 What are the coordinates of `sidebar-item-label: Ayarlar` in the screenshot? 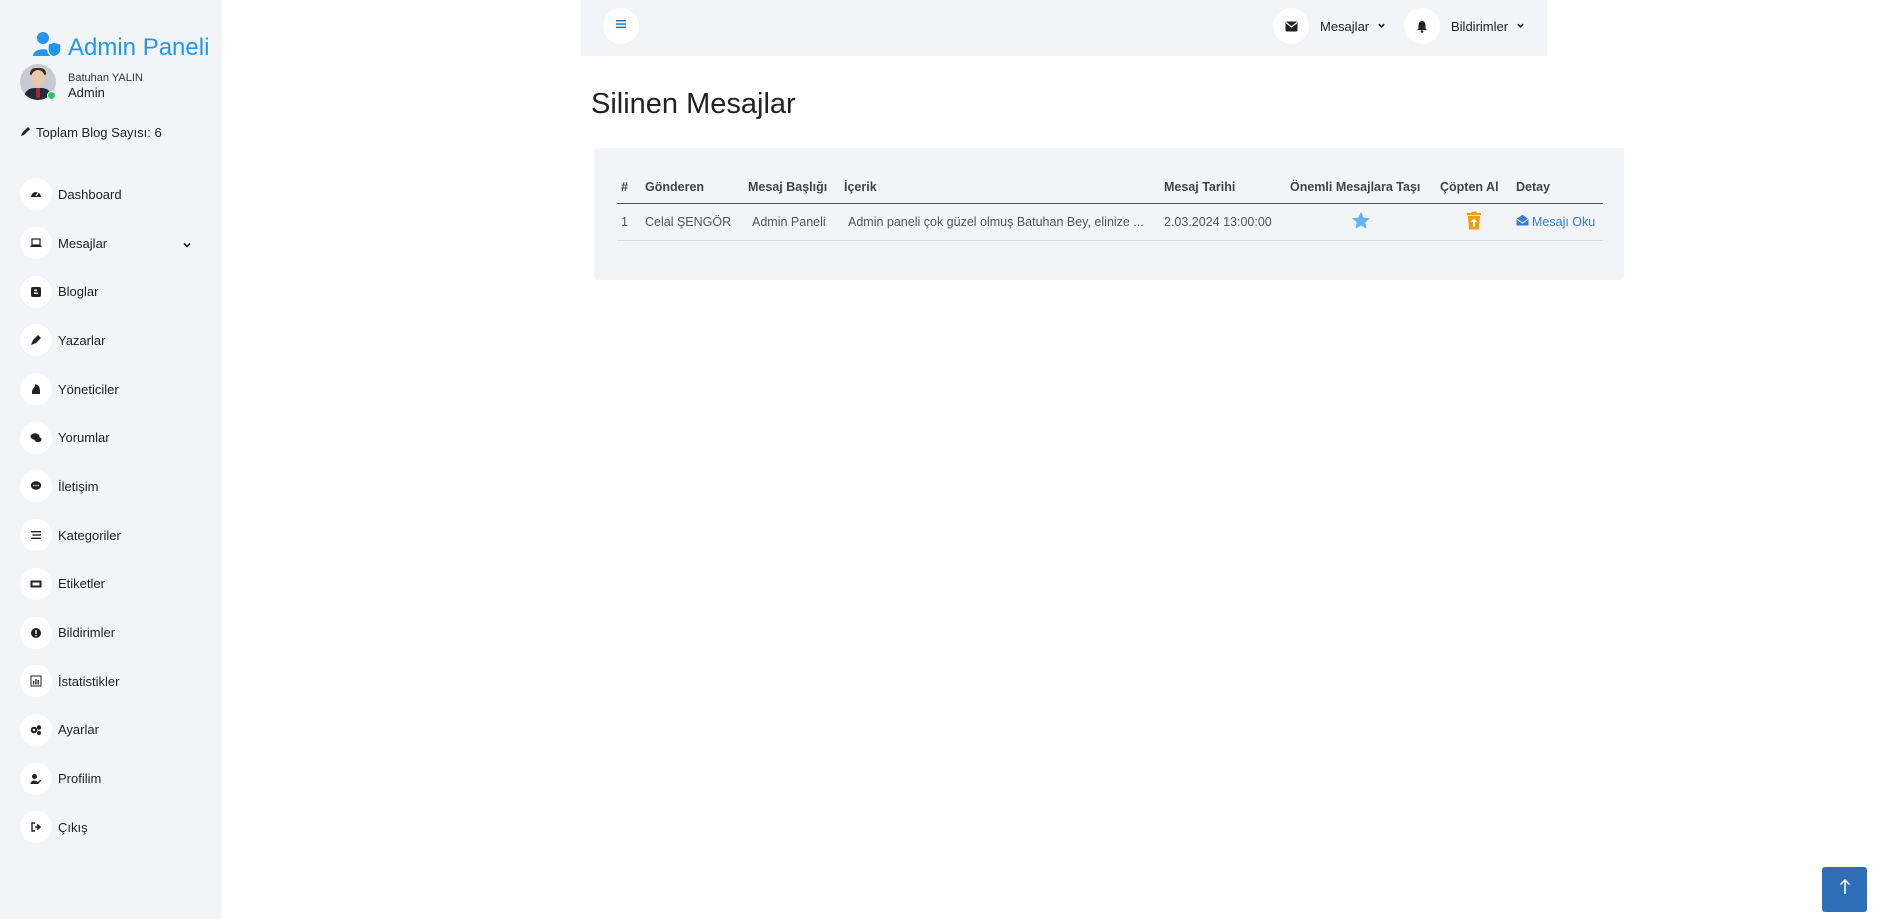 It's located at (78, 730).